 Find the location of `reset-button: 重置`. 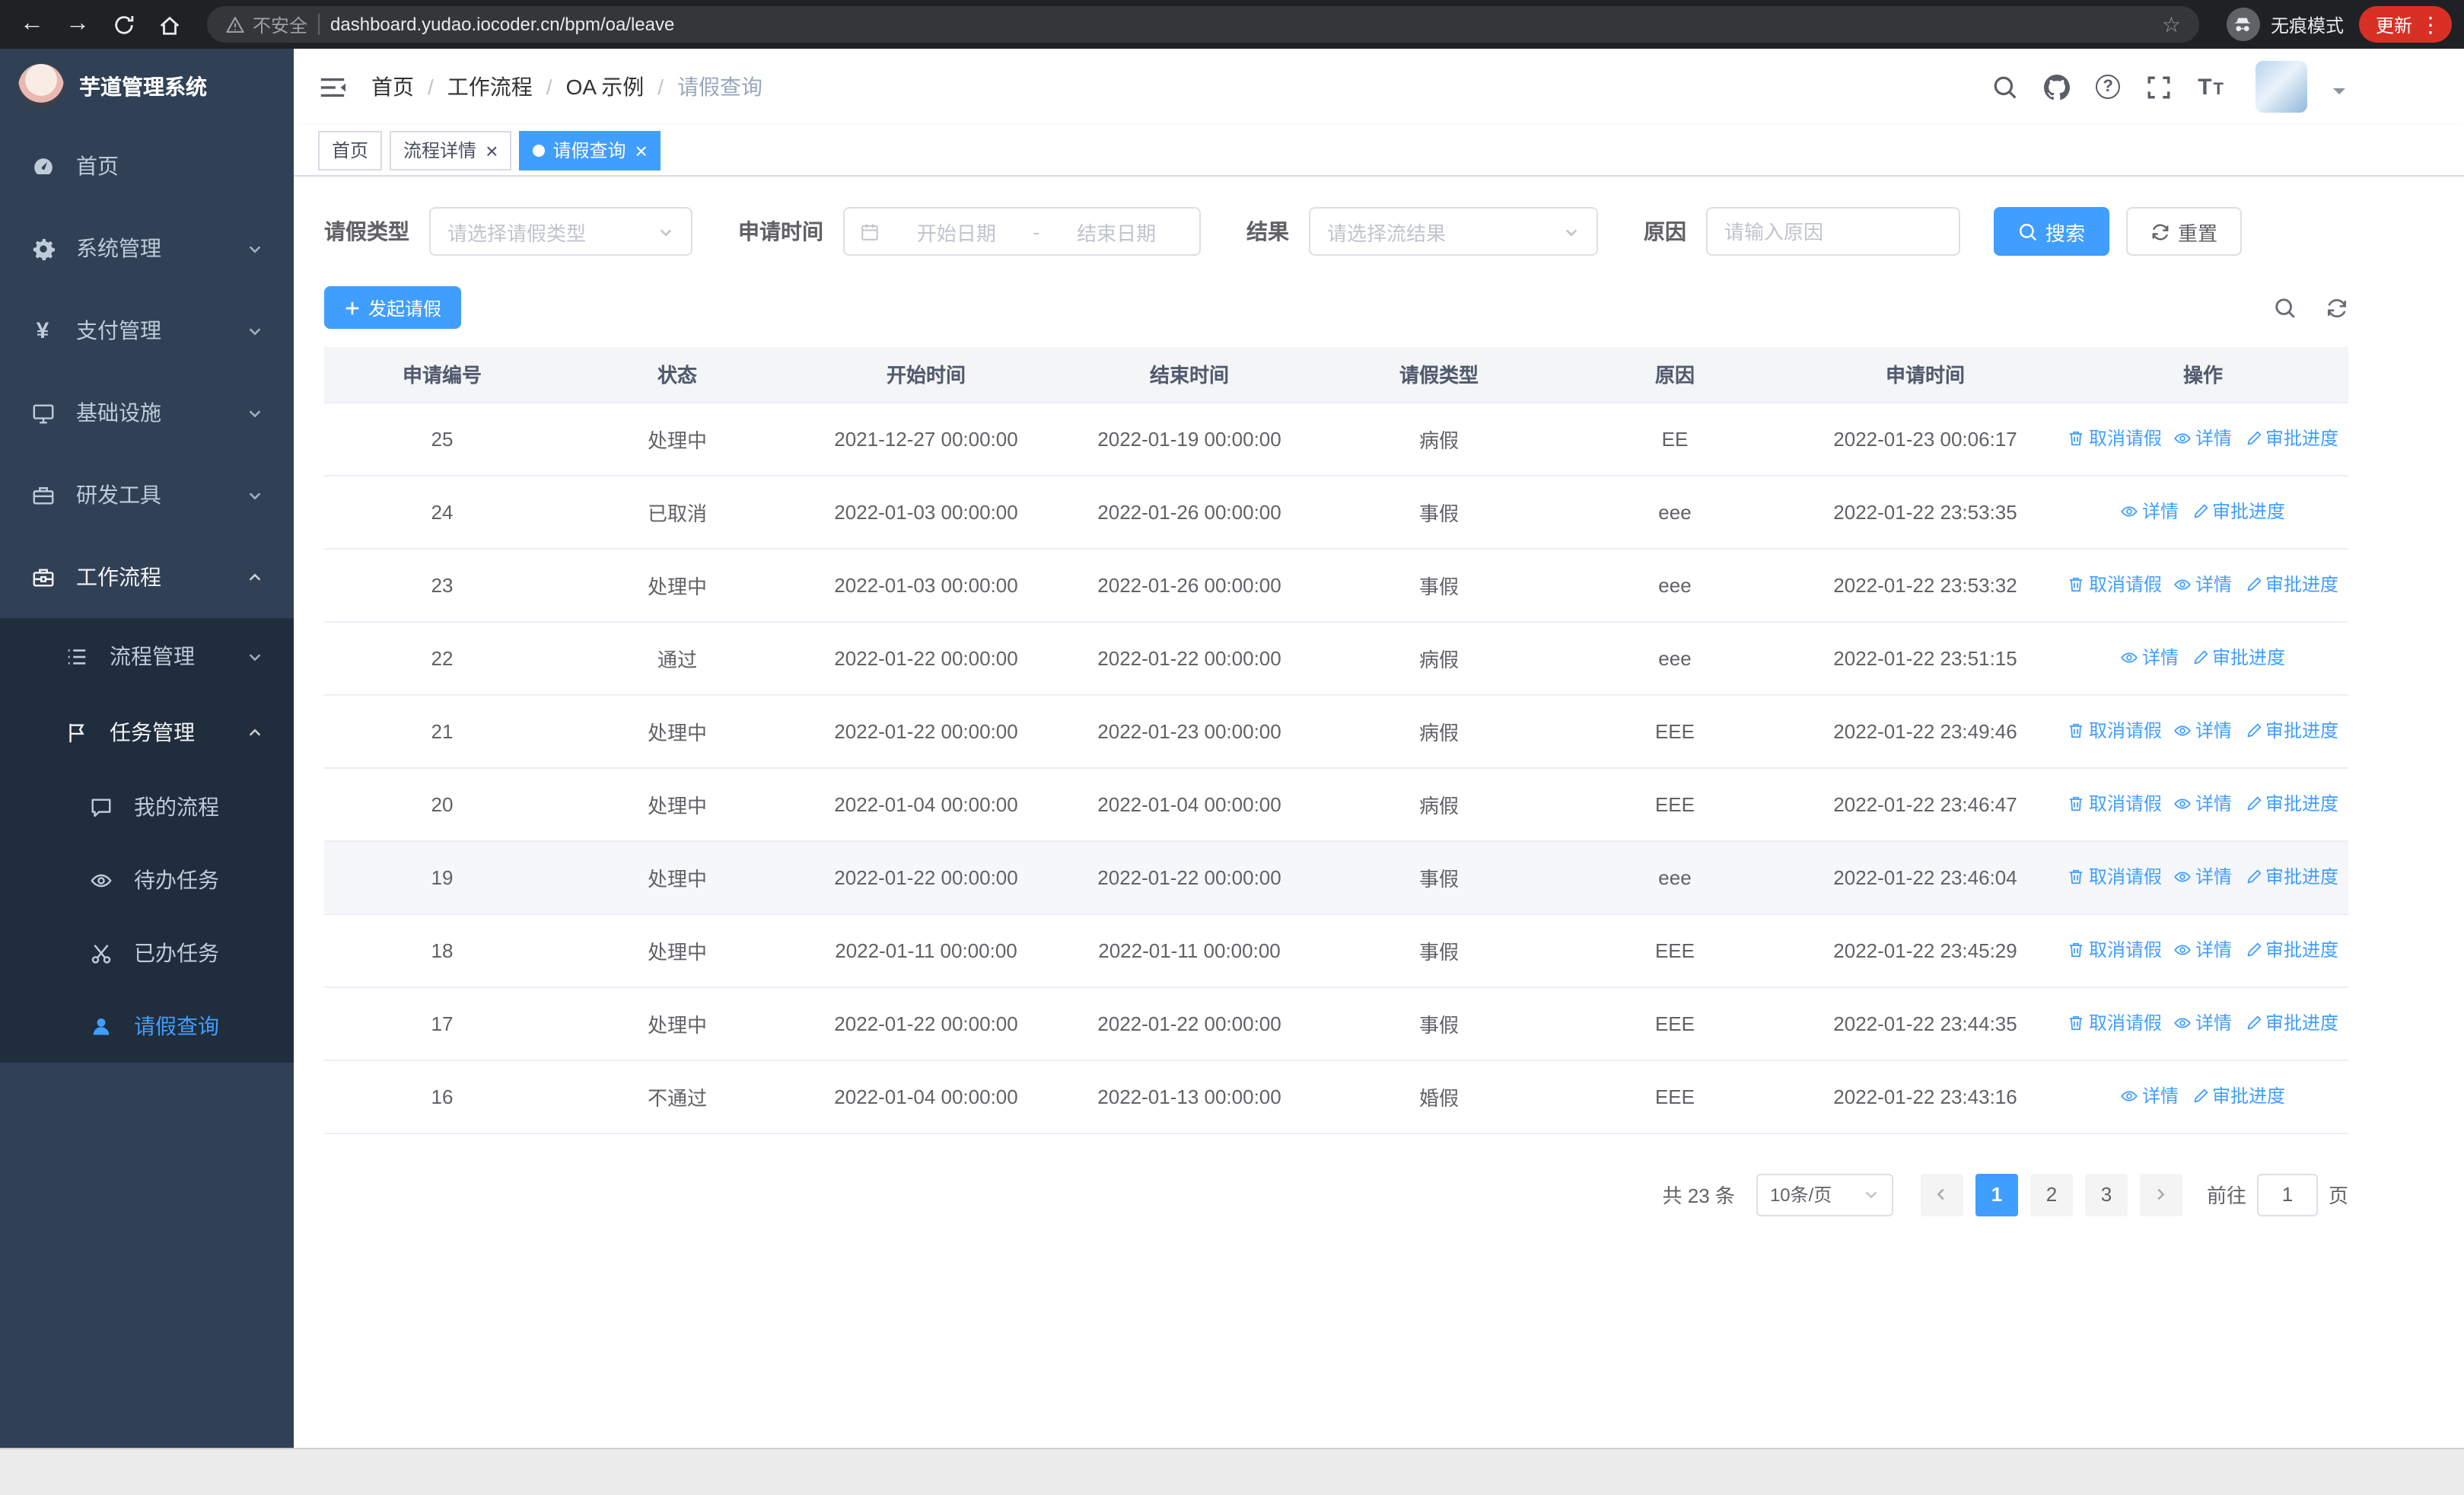

reset-button: 重置 is located at coordinates (2184, 231).